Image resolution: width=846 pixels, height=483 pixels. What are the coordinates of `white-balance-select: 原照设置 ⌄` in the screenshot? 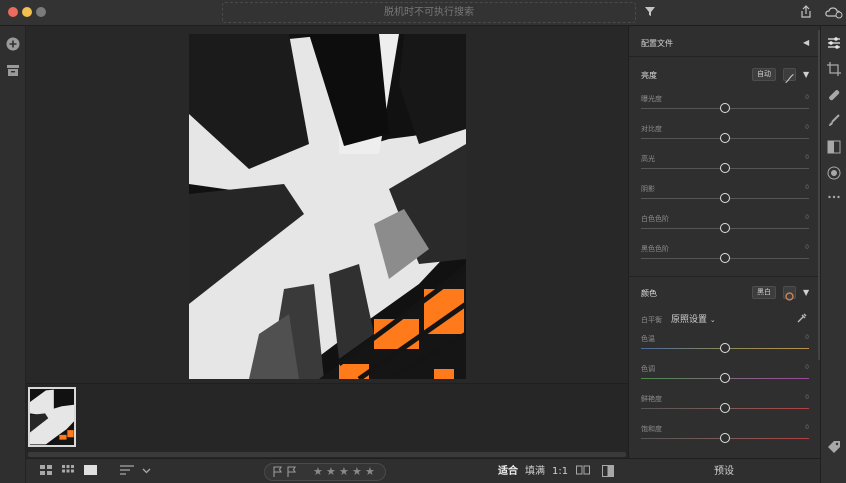 It's located at (693, 318).